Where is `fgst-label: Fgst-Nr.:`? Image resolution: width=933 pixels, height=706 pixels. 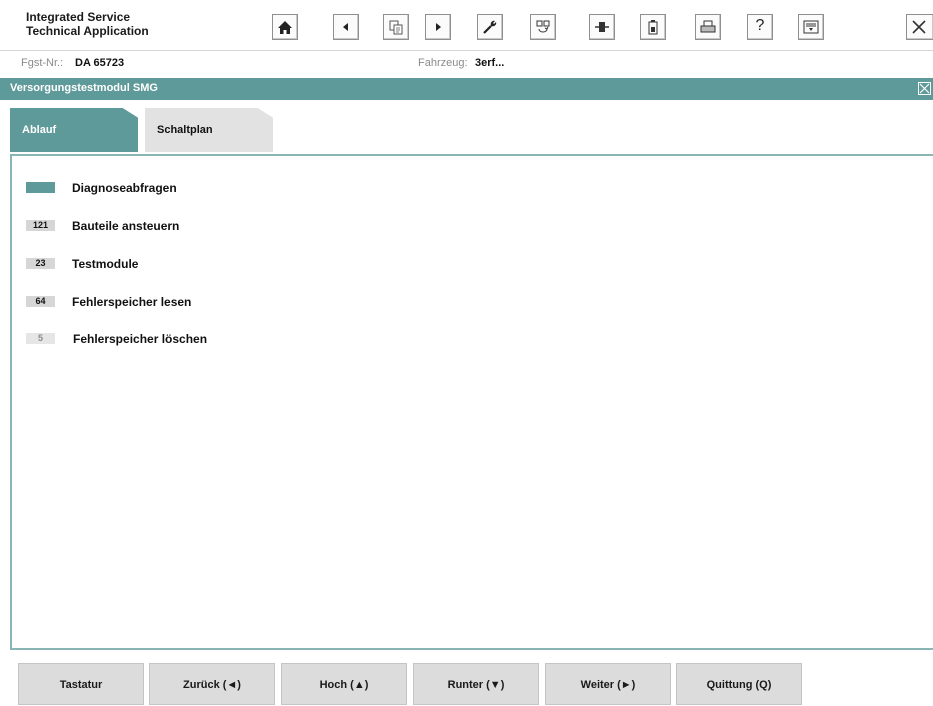
fgst-label: Fgst-Nr.: is located at coordinates (42, 63).